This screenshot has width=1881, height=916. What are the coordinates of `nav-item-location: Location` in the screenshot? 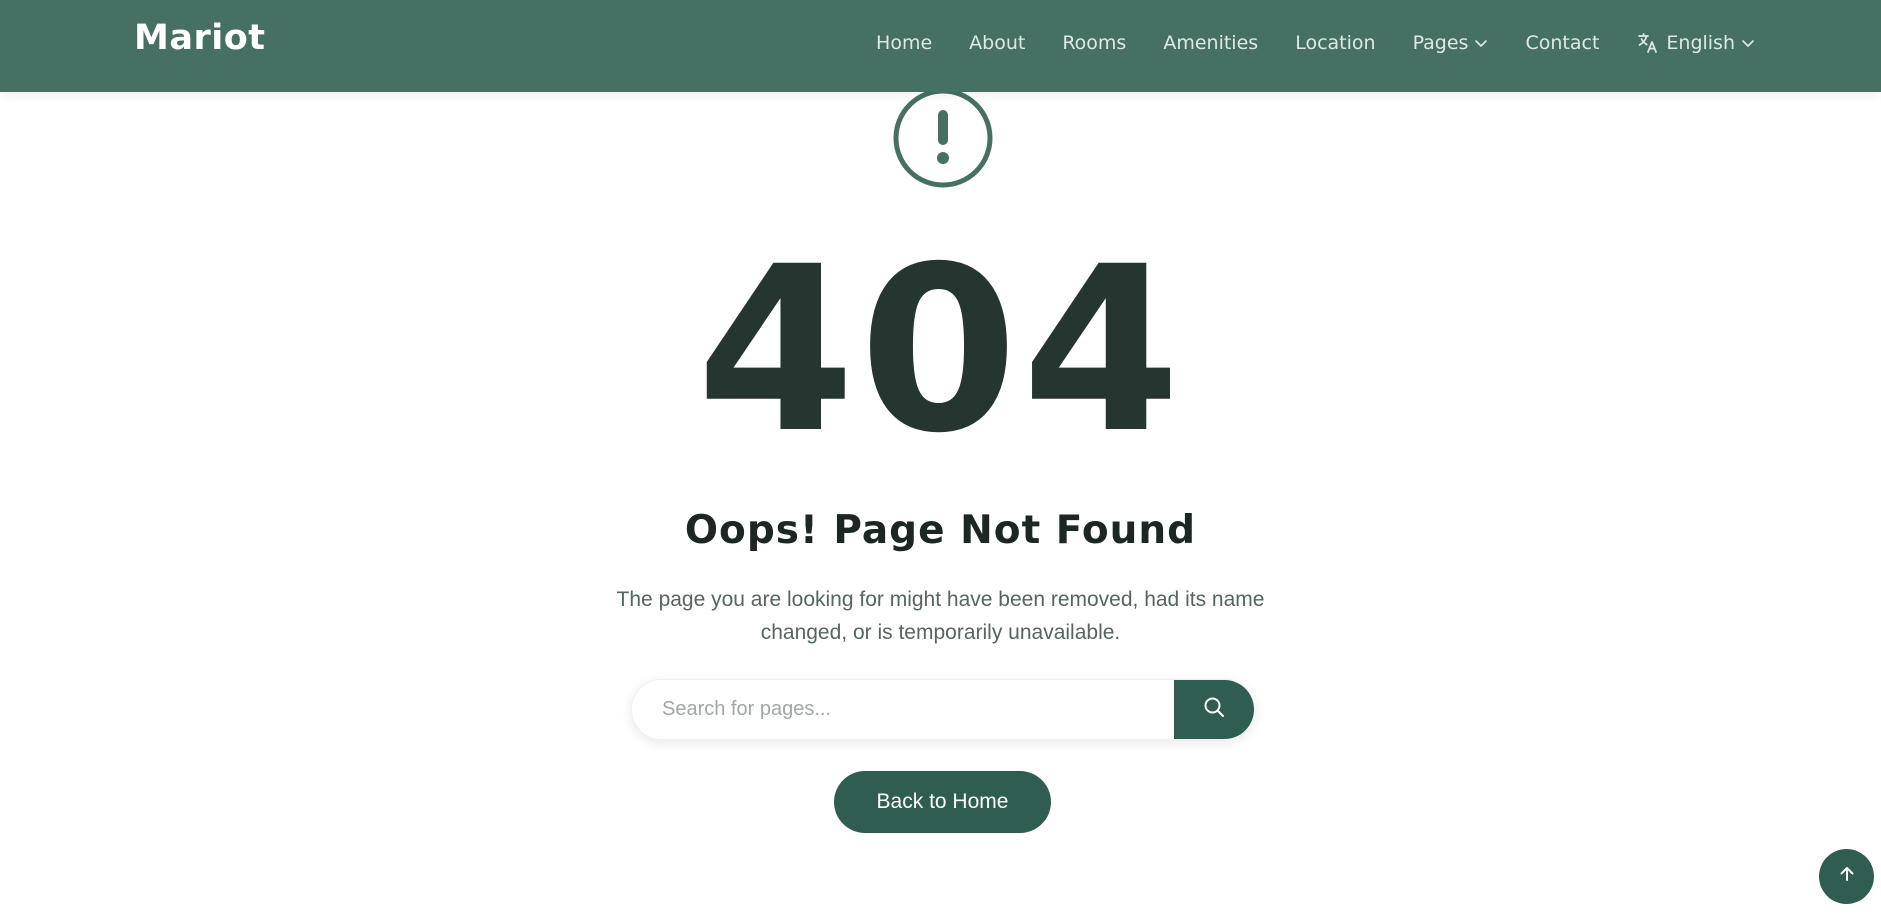 It's located at (1335, 43).